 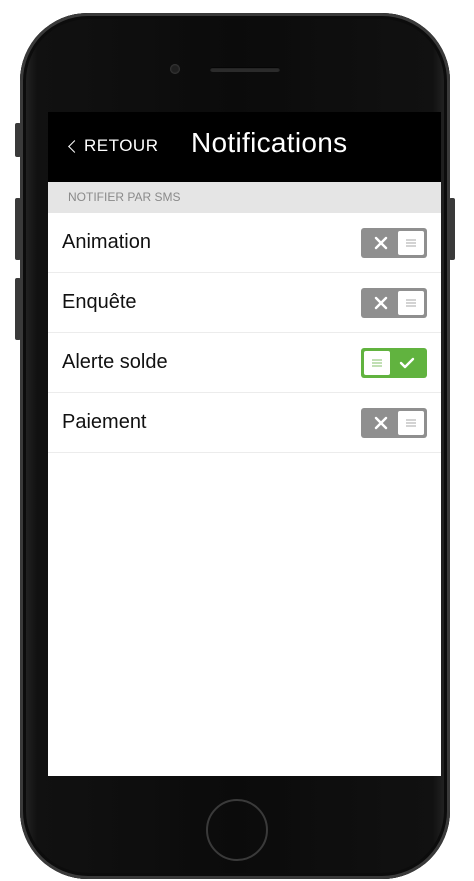 I want to click on back-button: RETOUR, so click(x=113, y=146).